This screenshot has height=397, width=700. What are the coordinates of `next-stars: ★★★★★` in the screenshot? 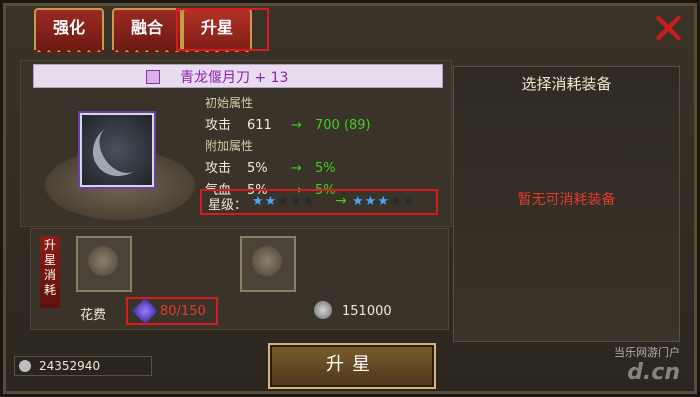 It's located at (383, 201).